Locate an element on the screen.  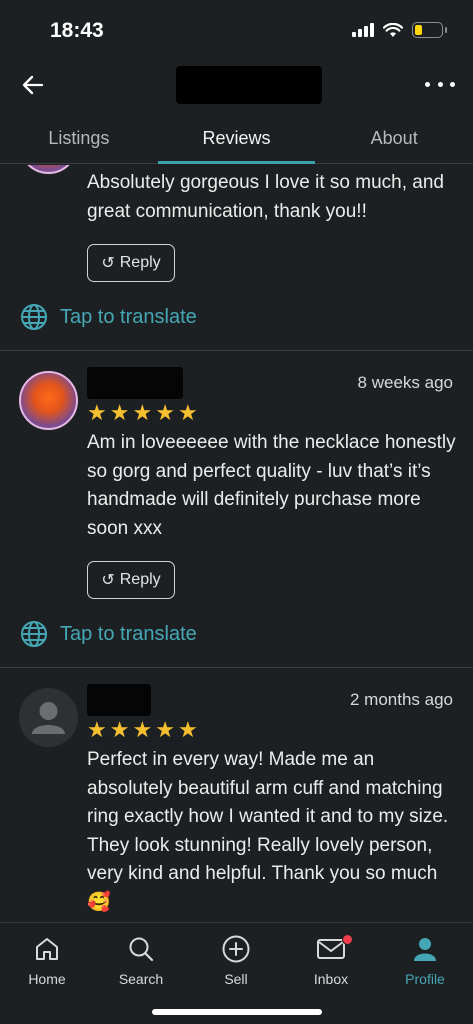
wifi-icon is located at coordinates (393, 29).